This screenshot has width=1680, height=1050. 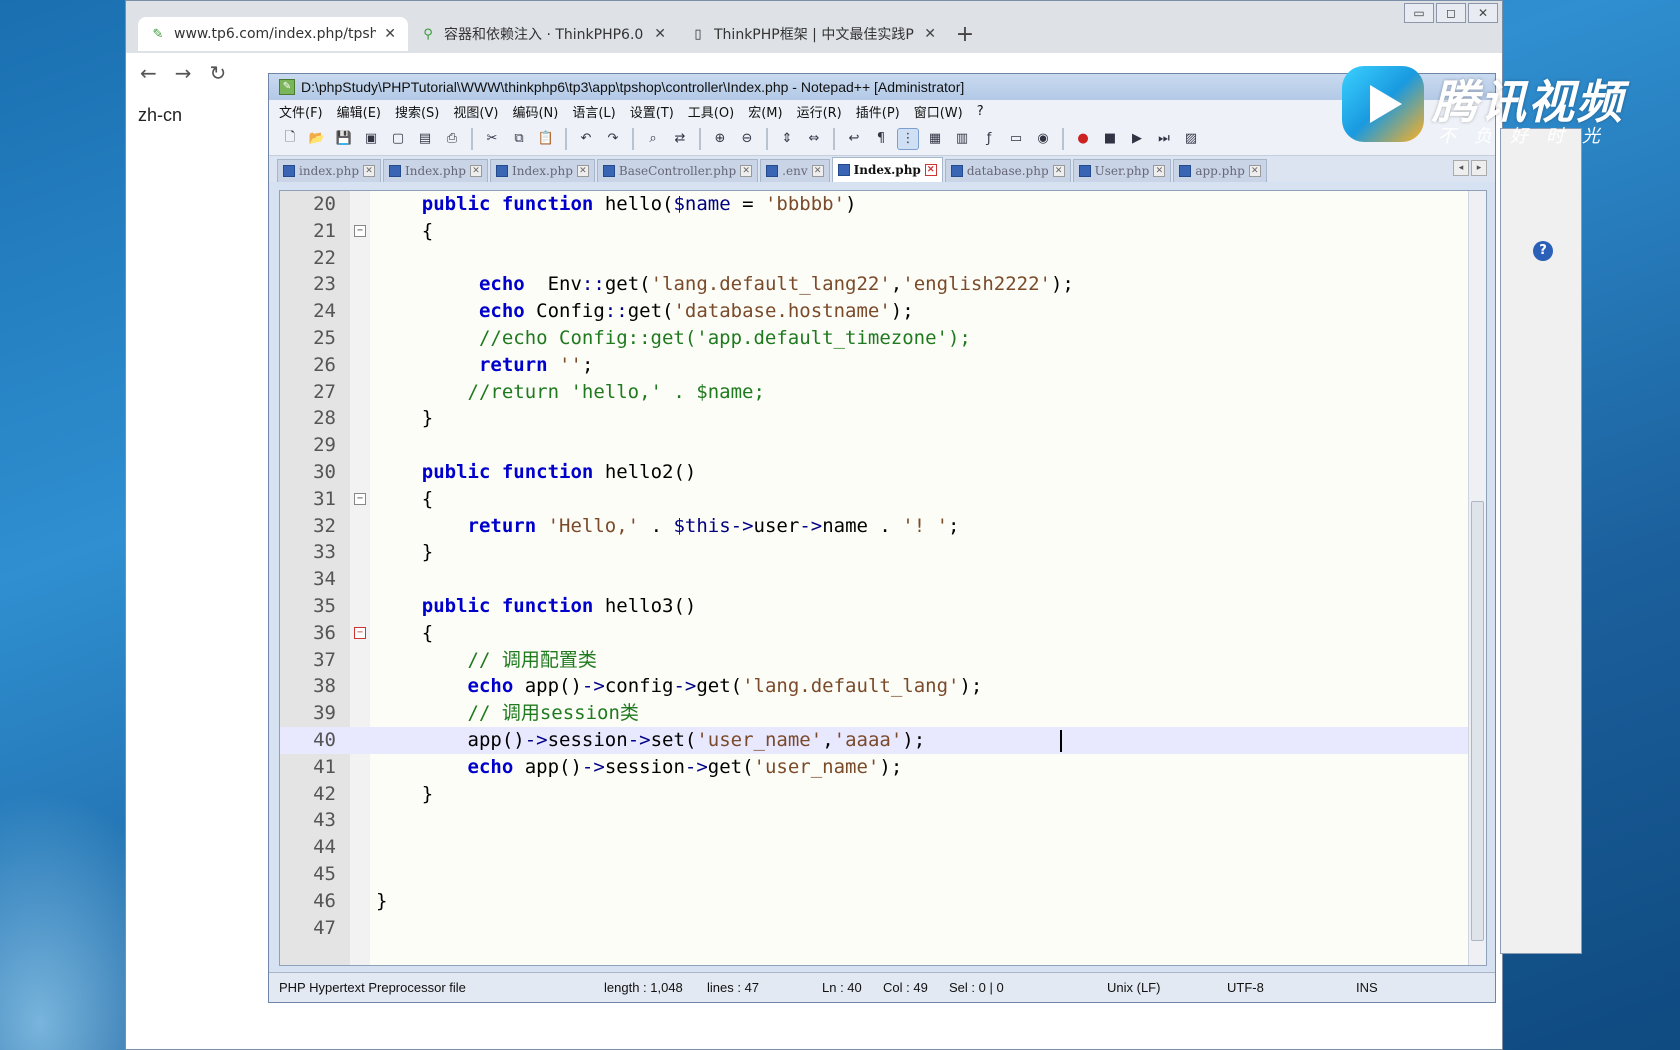 I want to click on menu-help: ?, so click(x=980, y=111).